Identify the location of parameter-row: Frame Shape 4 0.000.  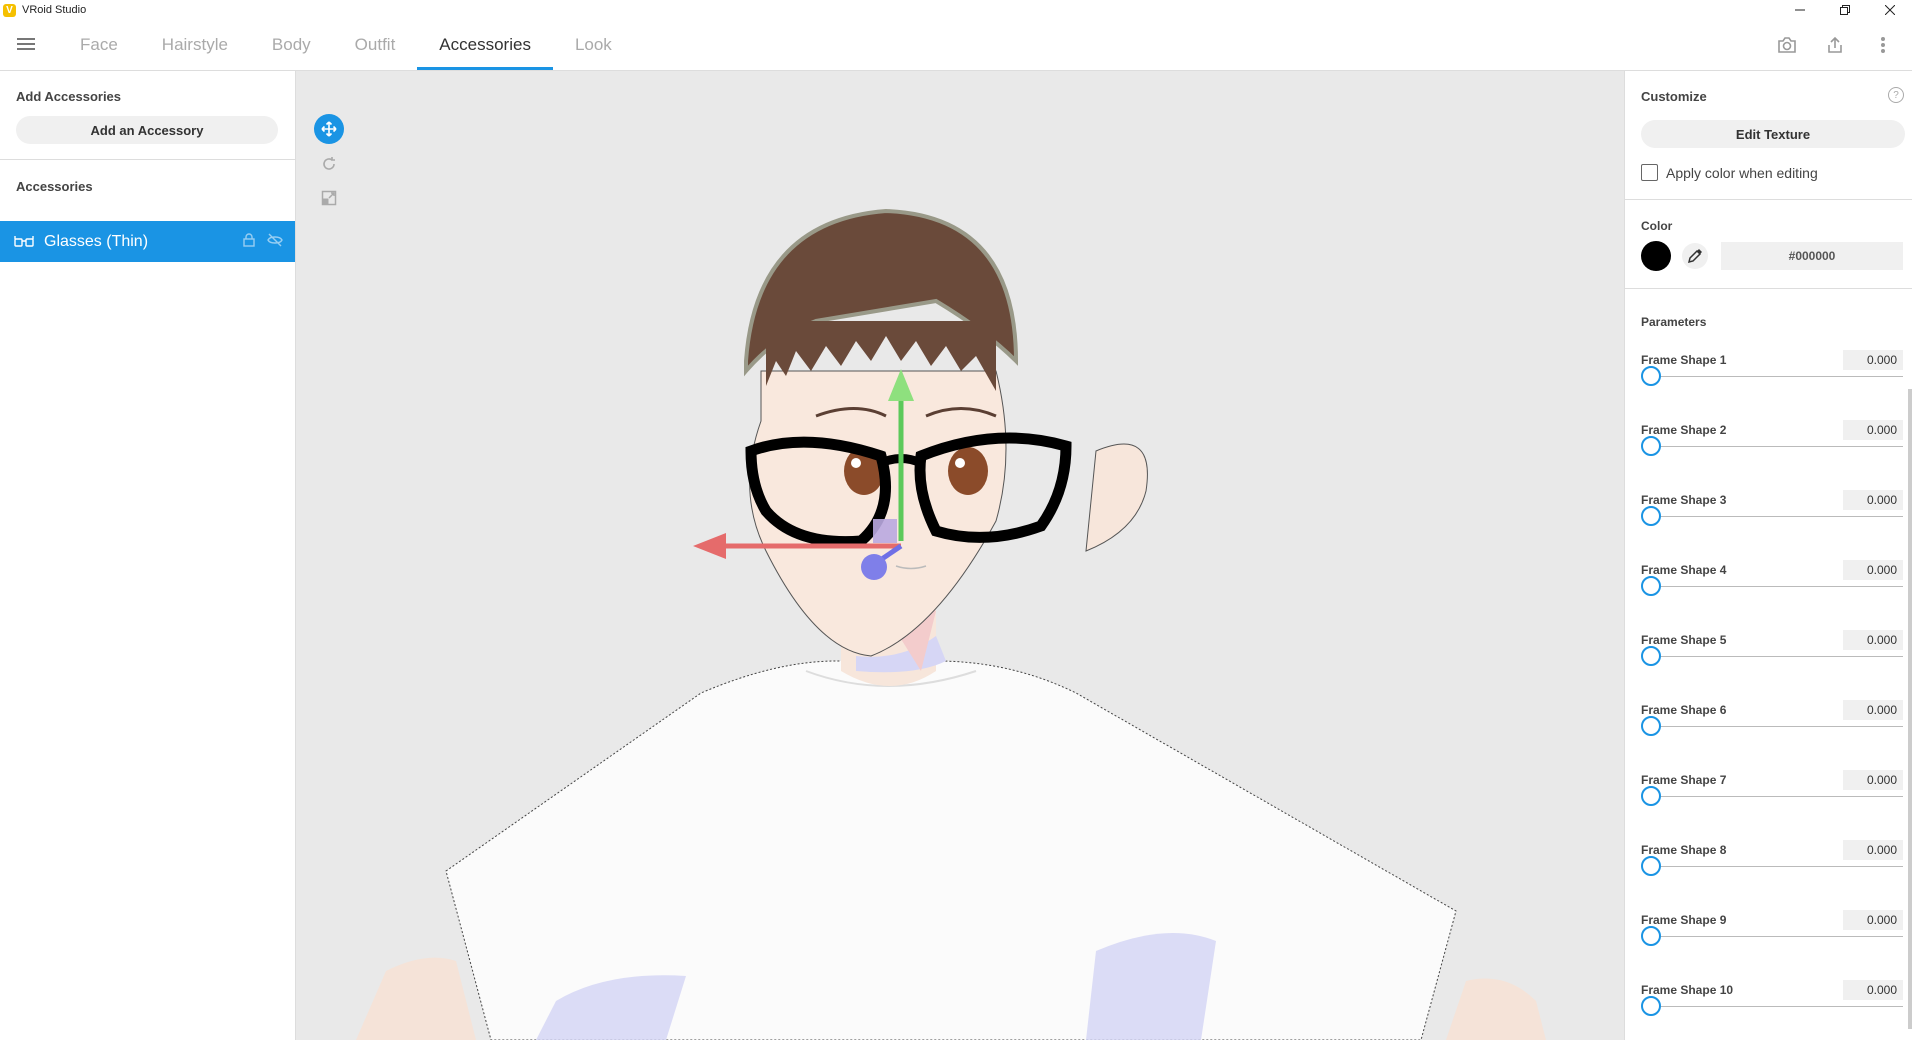
(1772, 591).